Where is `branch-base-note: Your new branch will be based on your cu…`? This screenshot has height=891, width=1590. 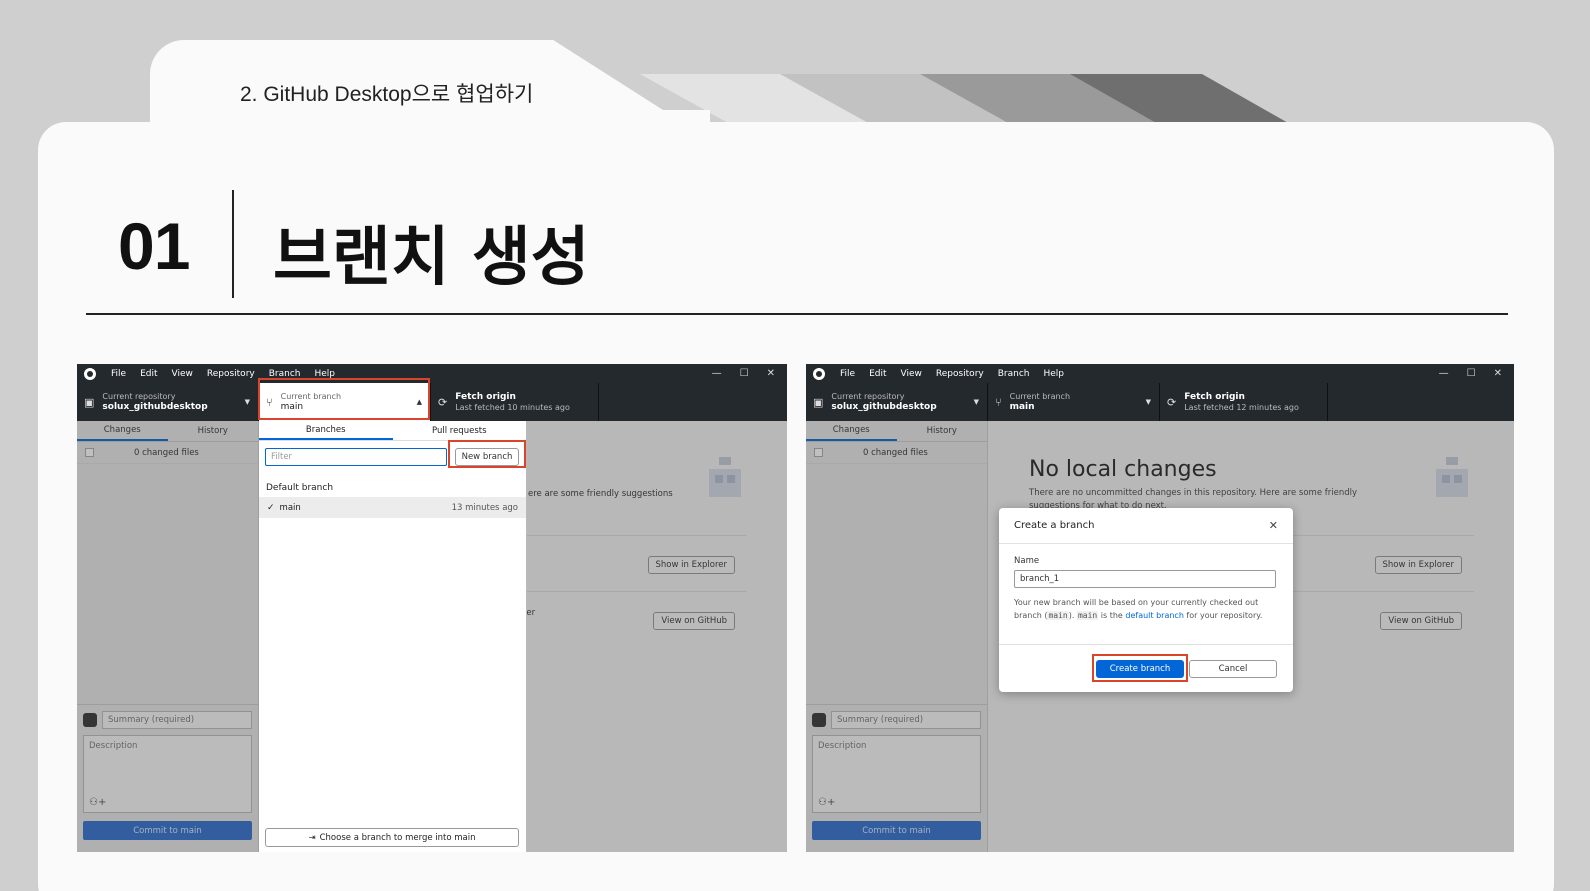
branch-base-note: Your new branch will be based on your cu… is located at coordinates (1138, 609).